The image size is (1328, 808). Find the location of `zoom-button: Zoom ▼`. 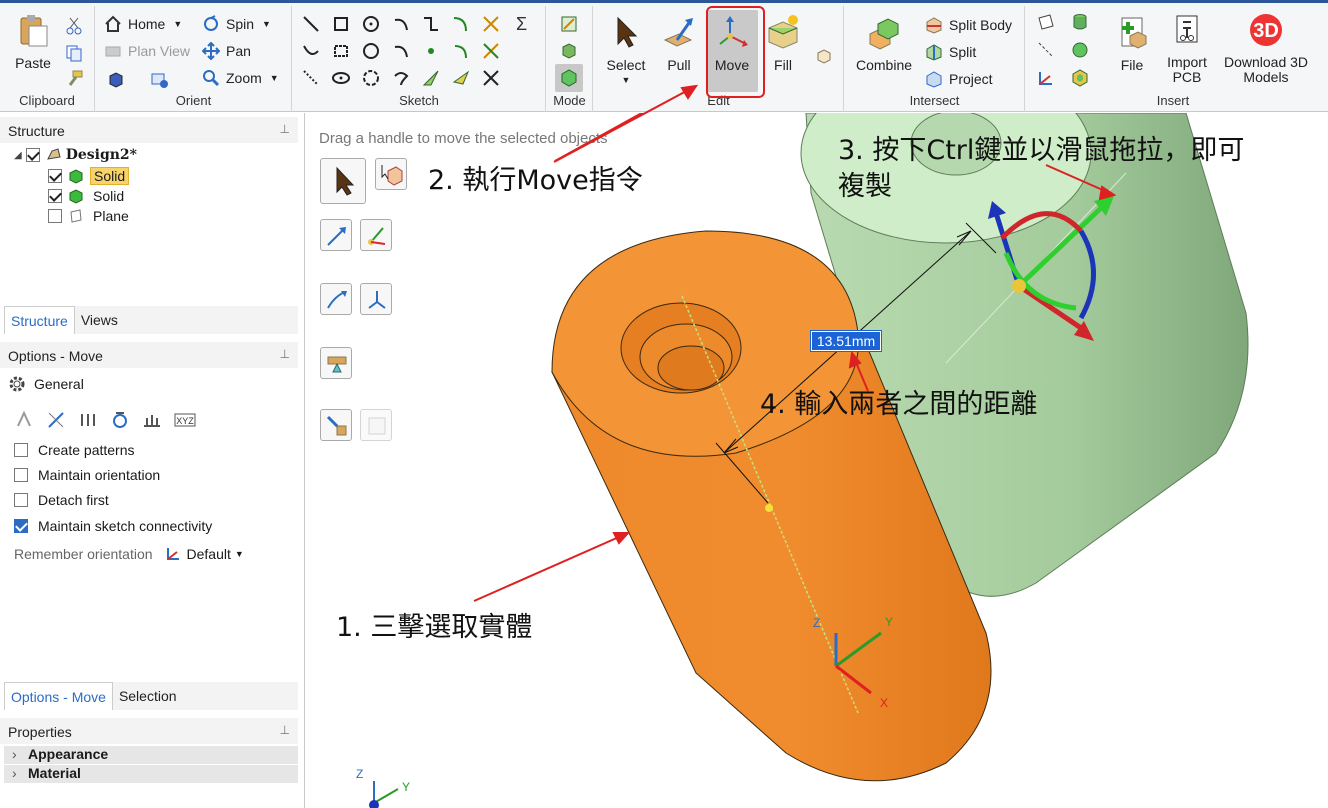

zoom-button: Zoom ▼ is located at coordinates (240, 78).